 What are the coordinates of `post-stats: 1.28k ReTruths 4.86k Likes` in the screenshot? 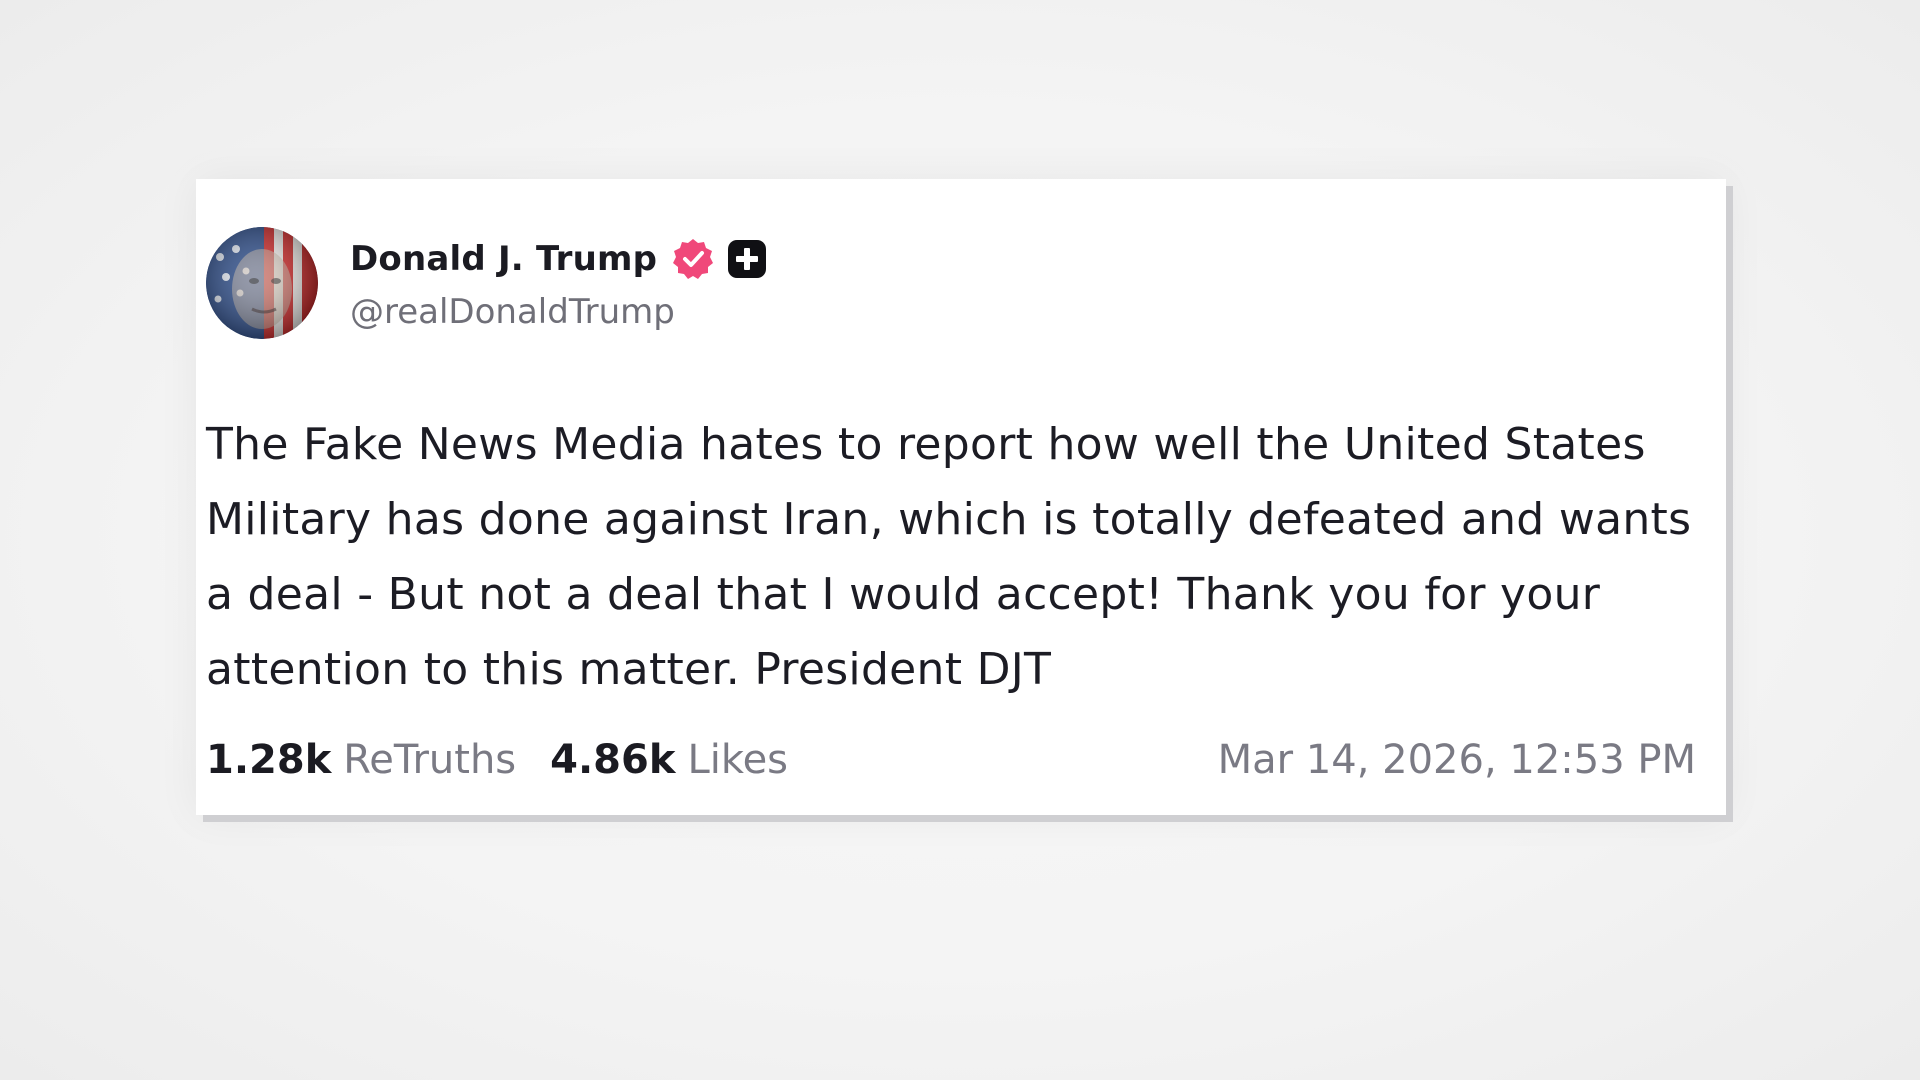 It's located at (514, 760).